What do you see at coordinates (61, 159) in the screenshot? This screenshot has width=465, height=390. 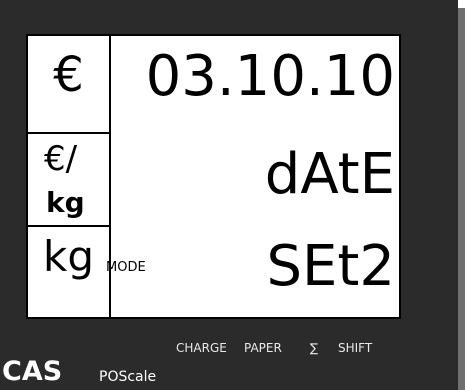 I see `unit-euro-per-kg-label-top: €/` at bounding box center [61, 159].